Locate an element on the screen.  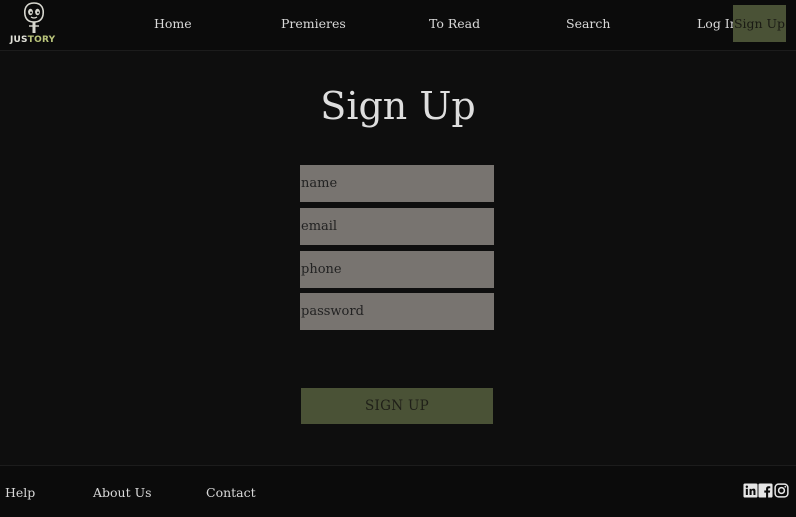
nav-log-in: Log In is located at coordinates (717, 23).